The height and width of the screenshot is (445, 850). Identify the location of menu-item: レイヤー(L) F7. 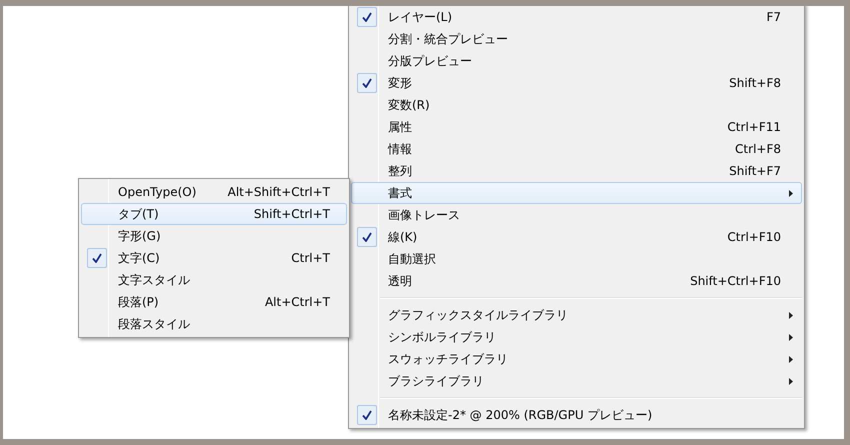
(576, 17).